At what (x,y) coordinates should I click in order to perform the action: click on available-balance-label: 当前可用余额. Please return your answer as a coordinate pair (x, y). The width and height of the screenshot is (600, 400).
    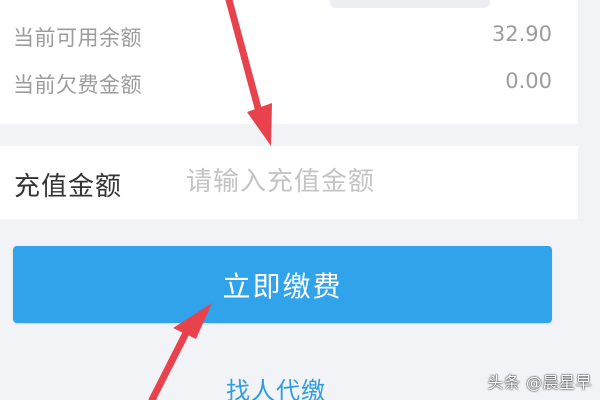
    Looking at the image, I should click on (77, 38).